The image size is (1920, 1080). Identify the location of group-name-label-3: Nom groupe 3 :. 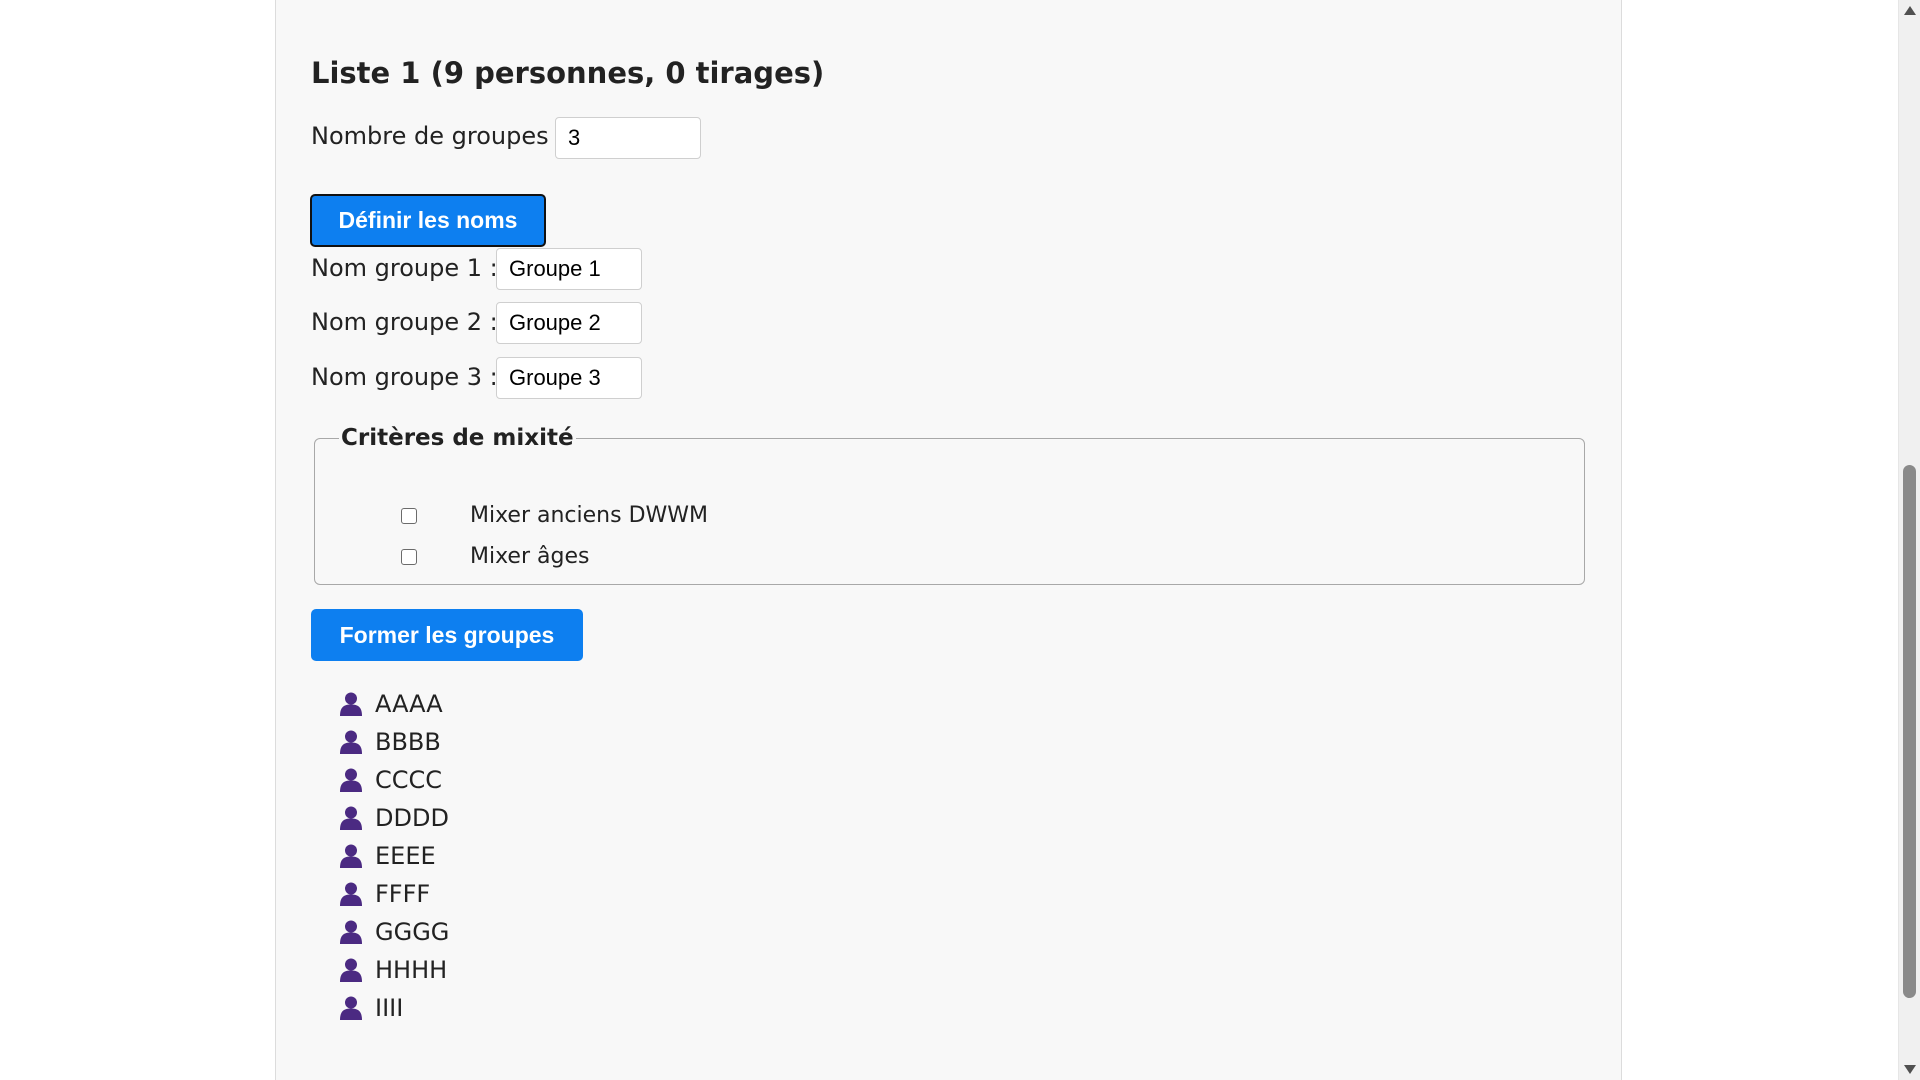
(404, 377).